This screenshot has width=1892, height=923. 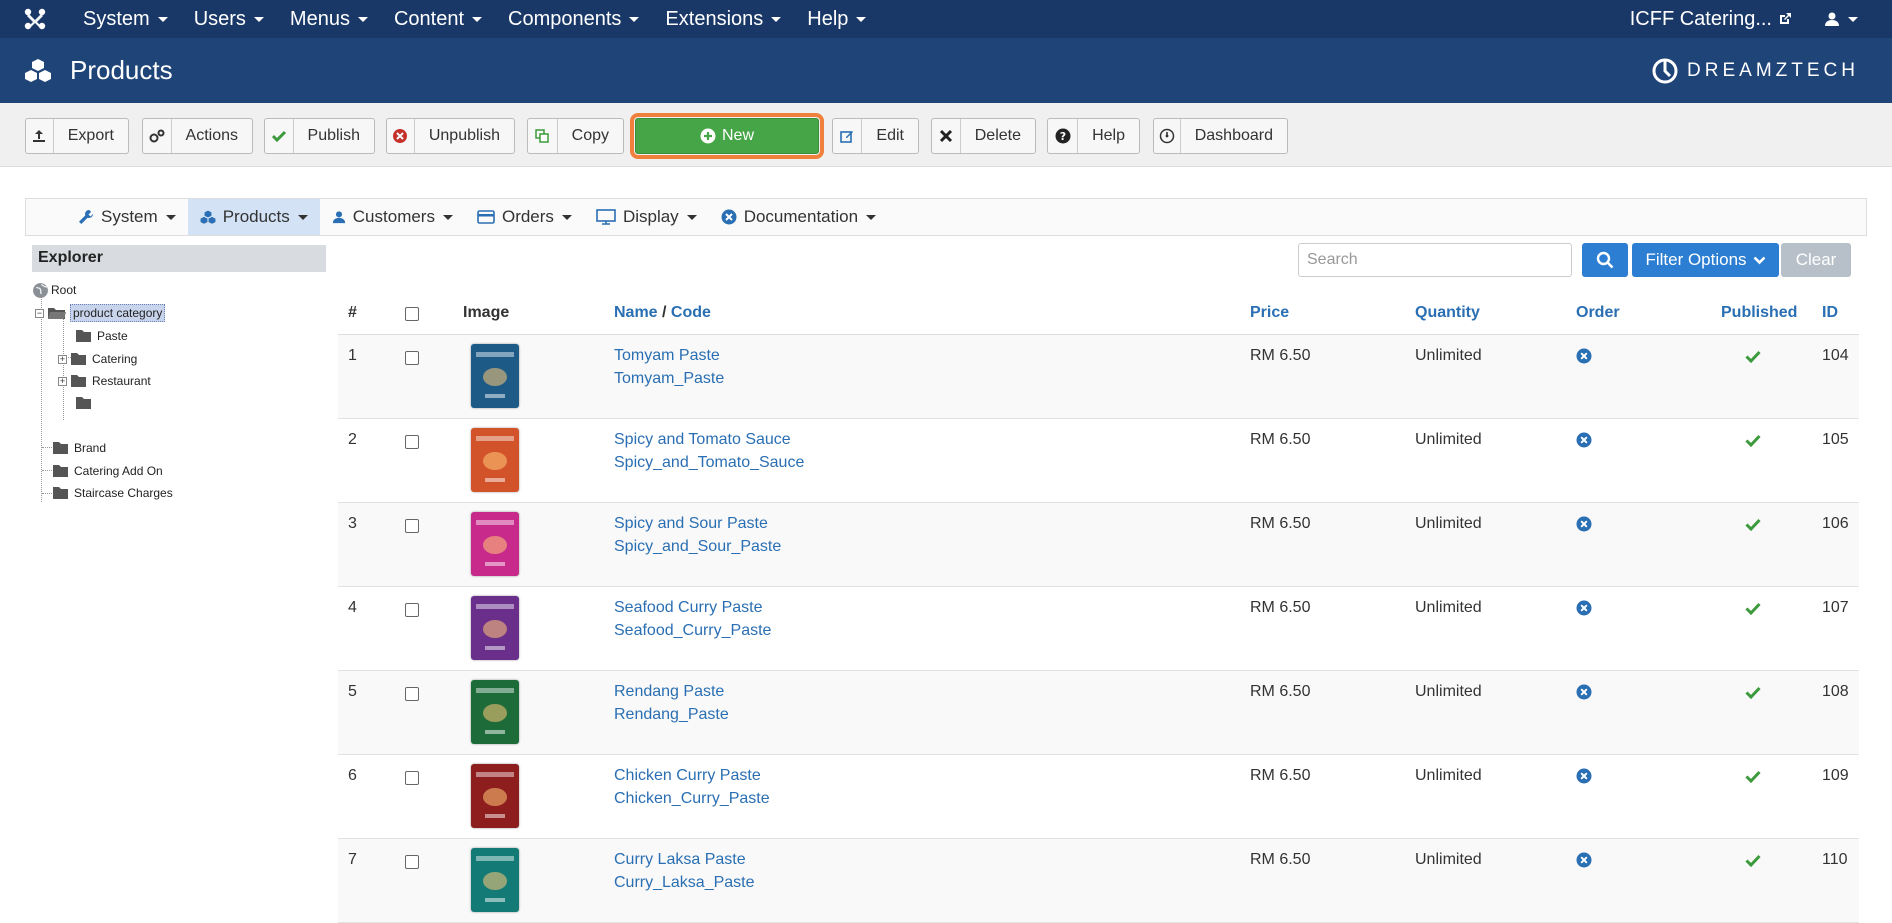 I want to click on subnav-orders: Orders, so click(x=524, y=217).